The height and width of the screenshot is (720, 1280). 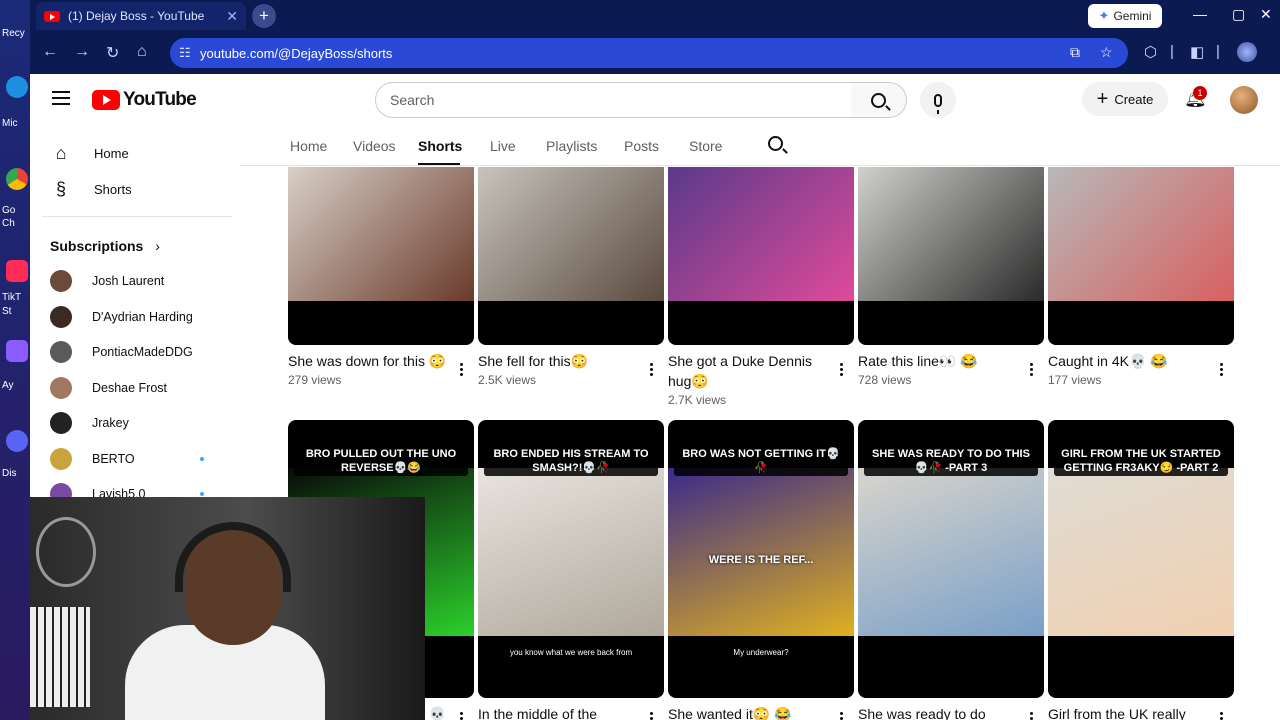 What do you see at coordinates (61, 316) in the screenshot?
I see `channel-avatar` at bounding box center [61, 316].